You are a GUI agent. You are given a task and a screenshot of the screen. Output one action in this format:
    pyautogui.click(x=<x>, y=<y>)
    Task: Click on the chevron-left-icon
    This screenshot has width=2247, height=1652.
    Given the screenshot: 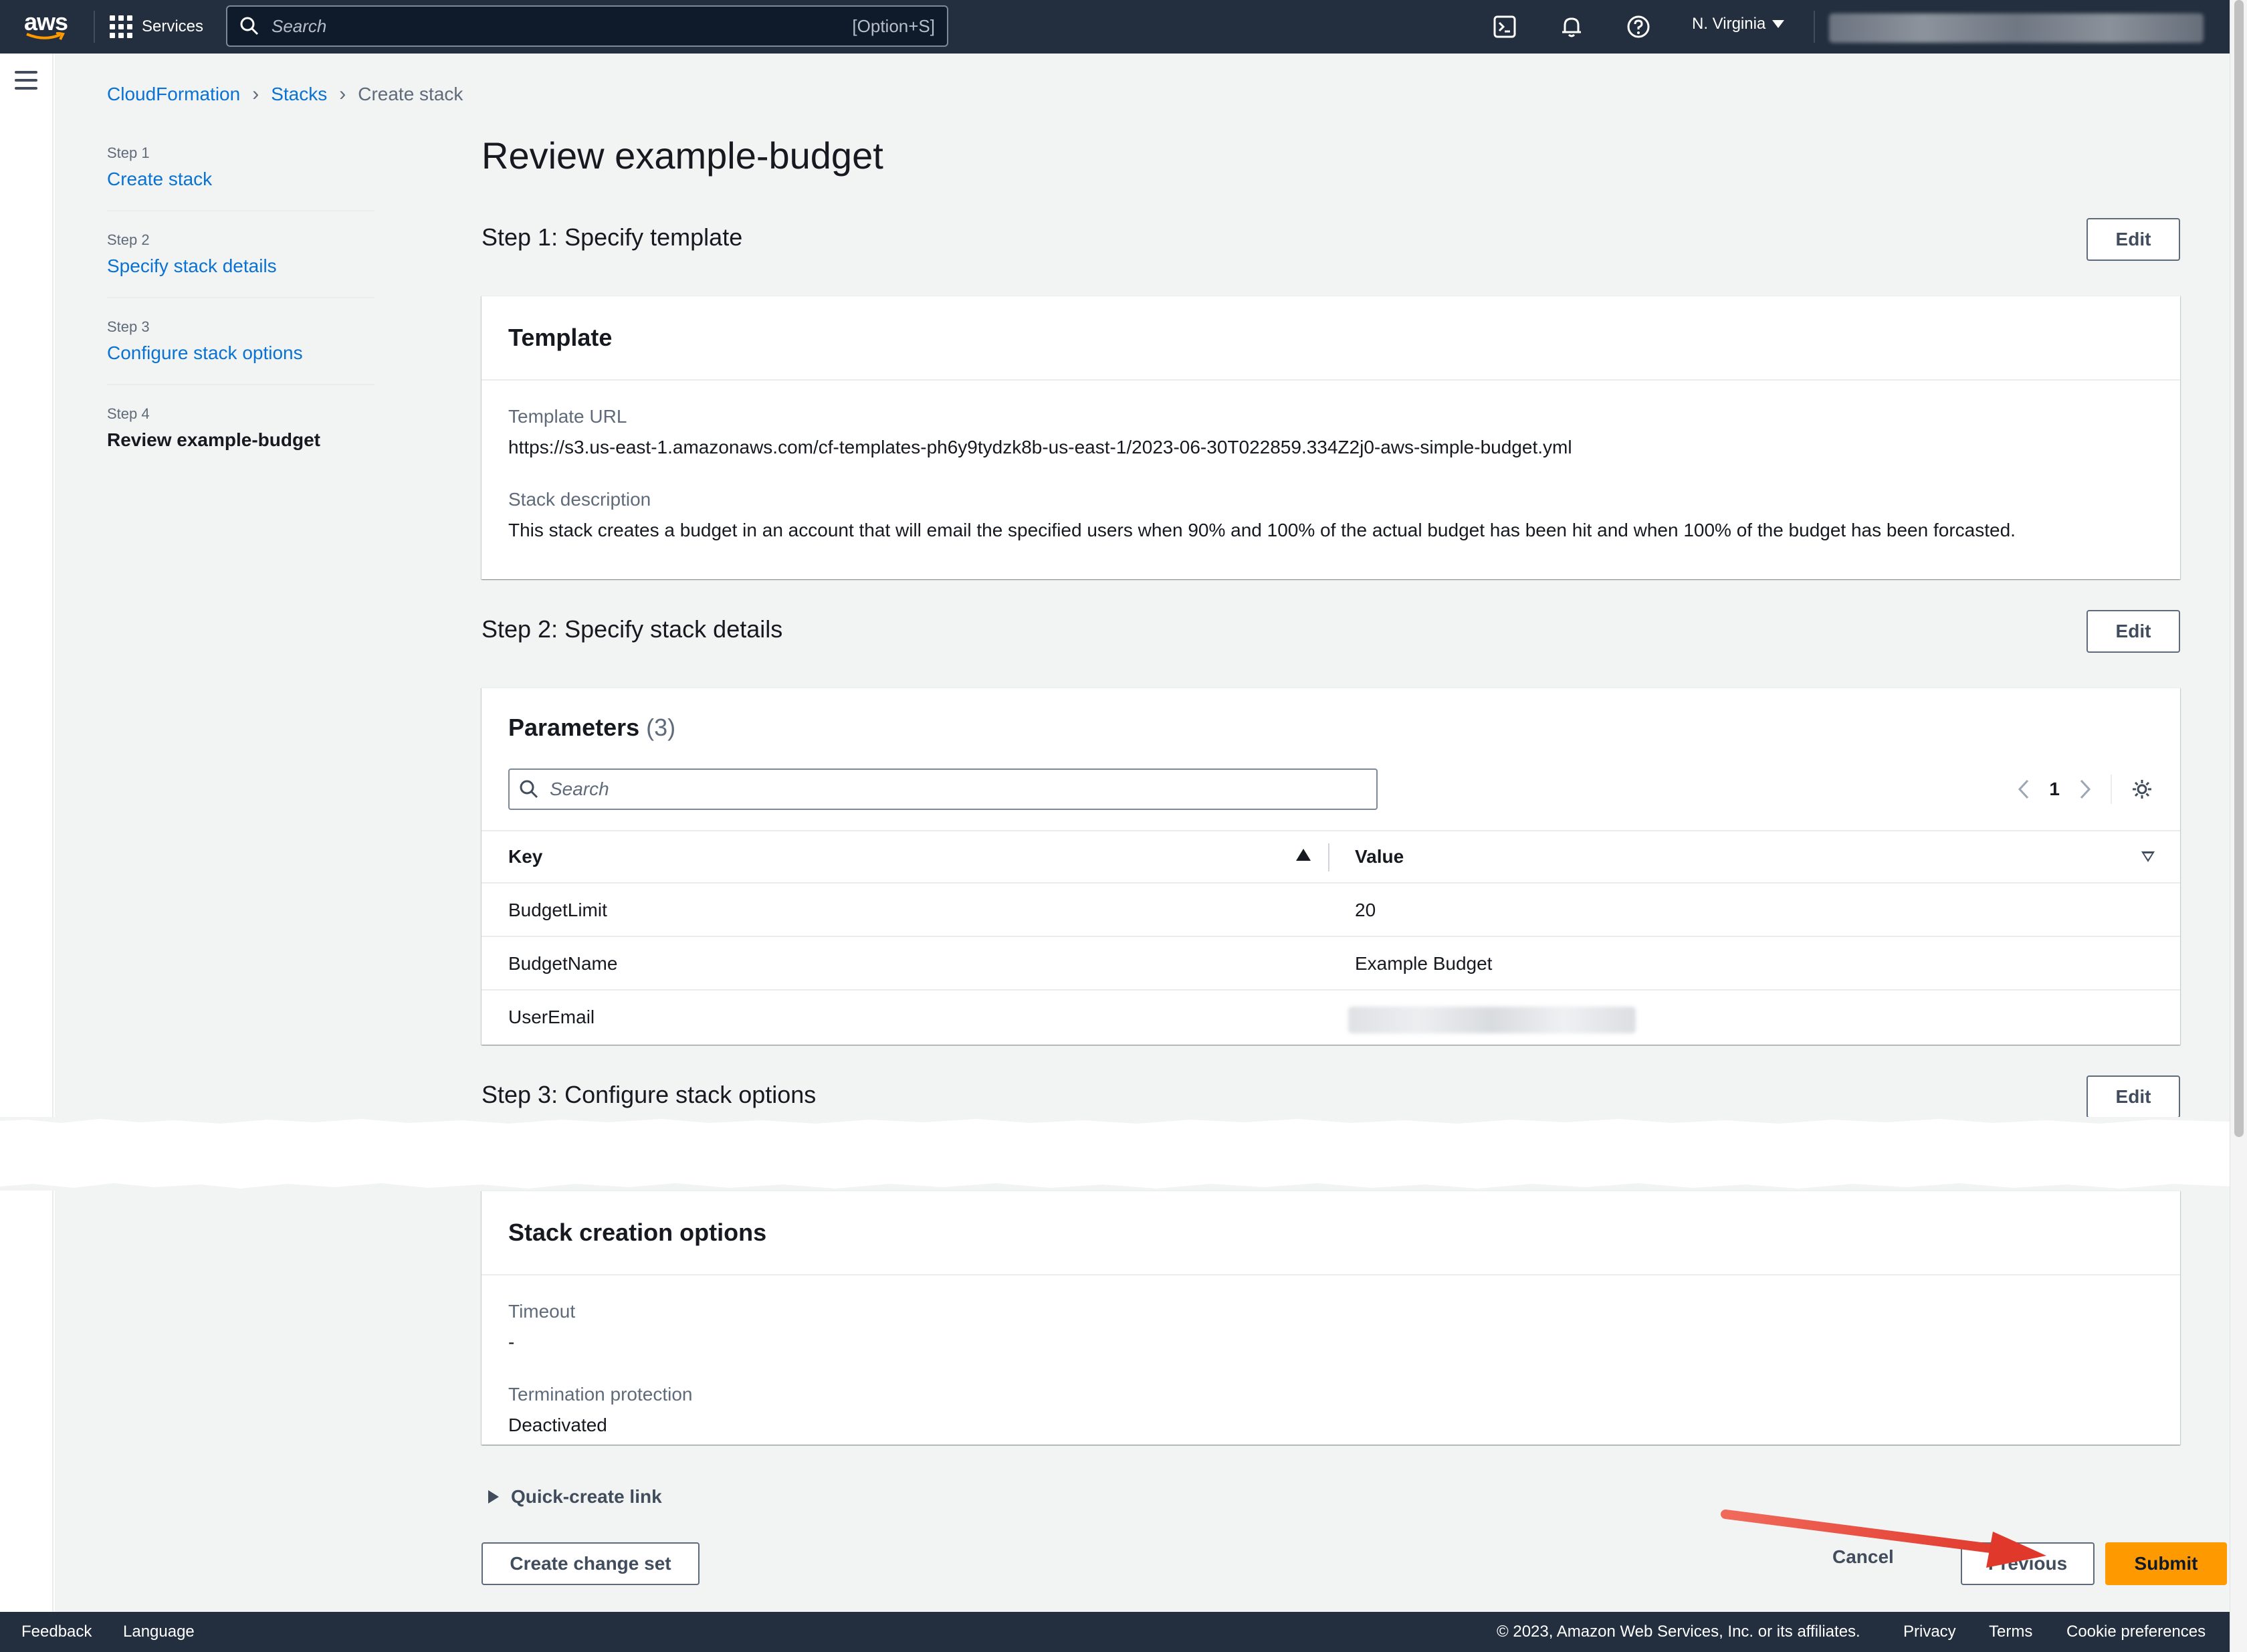 What is the action you would take?
    pyautogui.click(x=2023, y=789)
    